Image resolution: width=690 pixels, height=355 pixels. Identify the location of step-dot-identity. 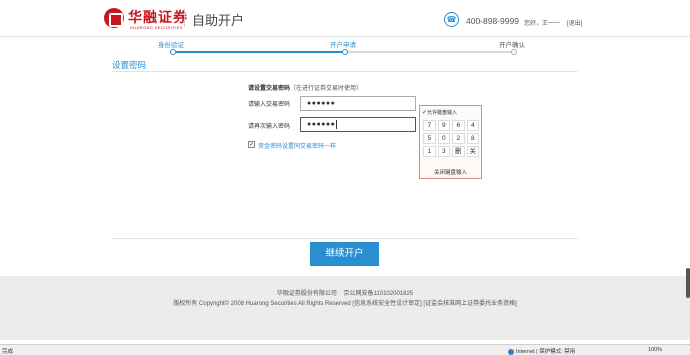
(173, 52).